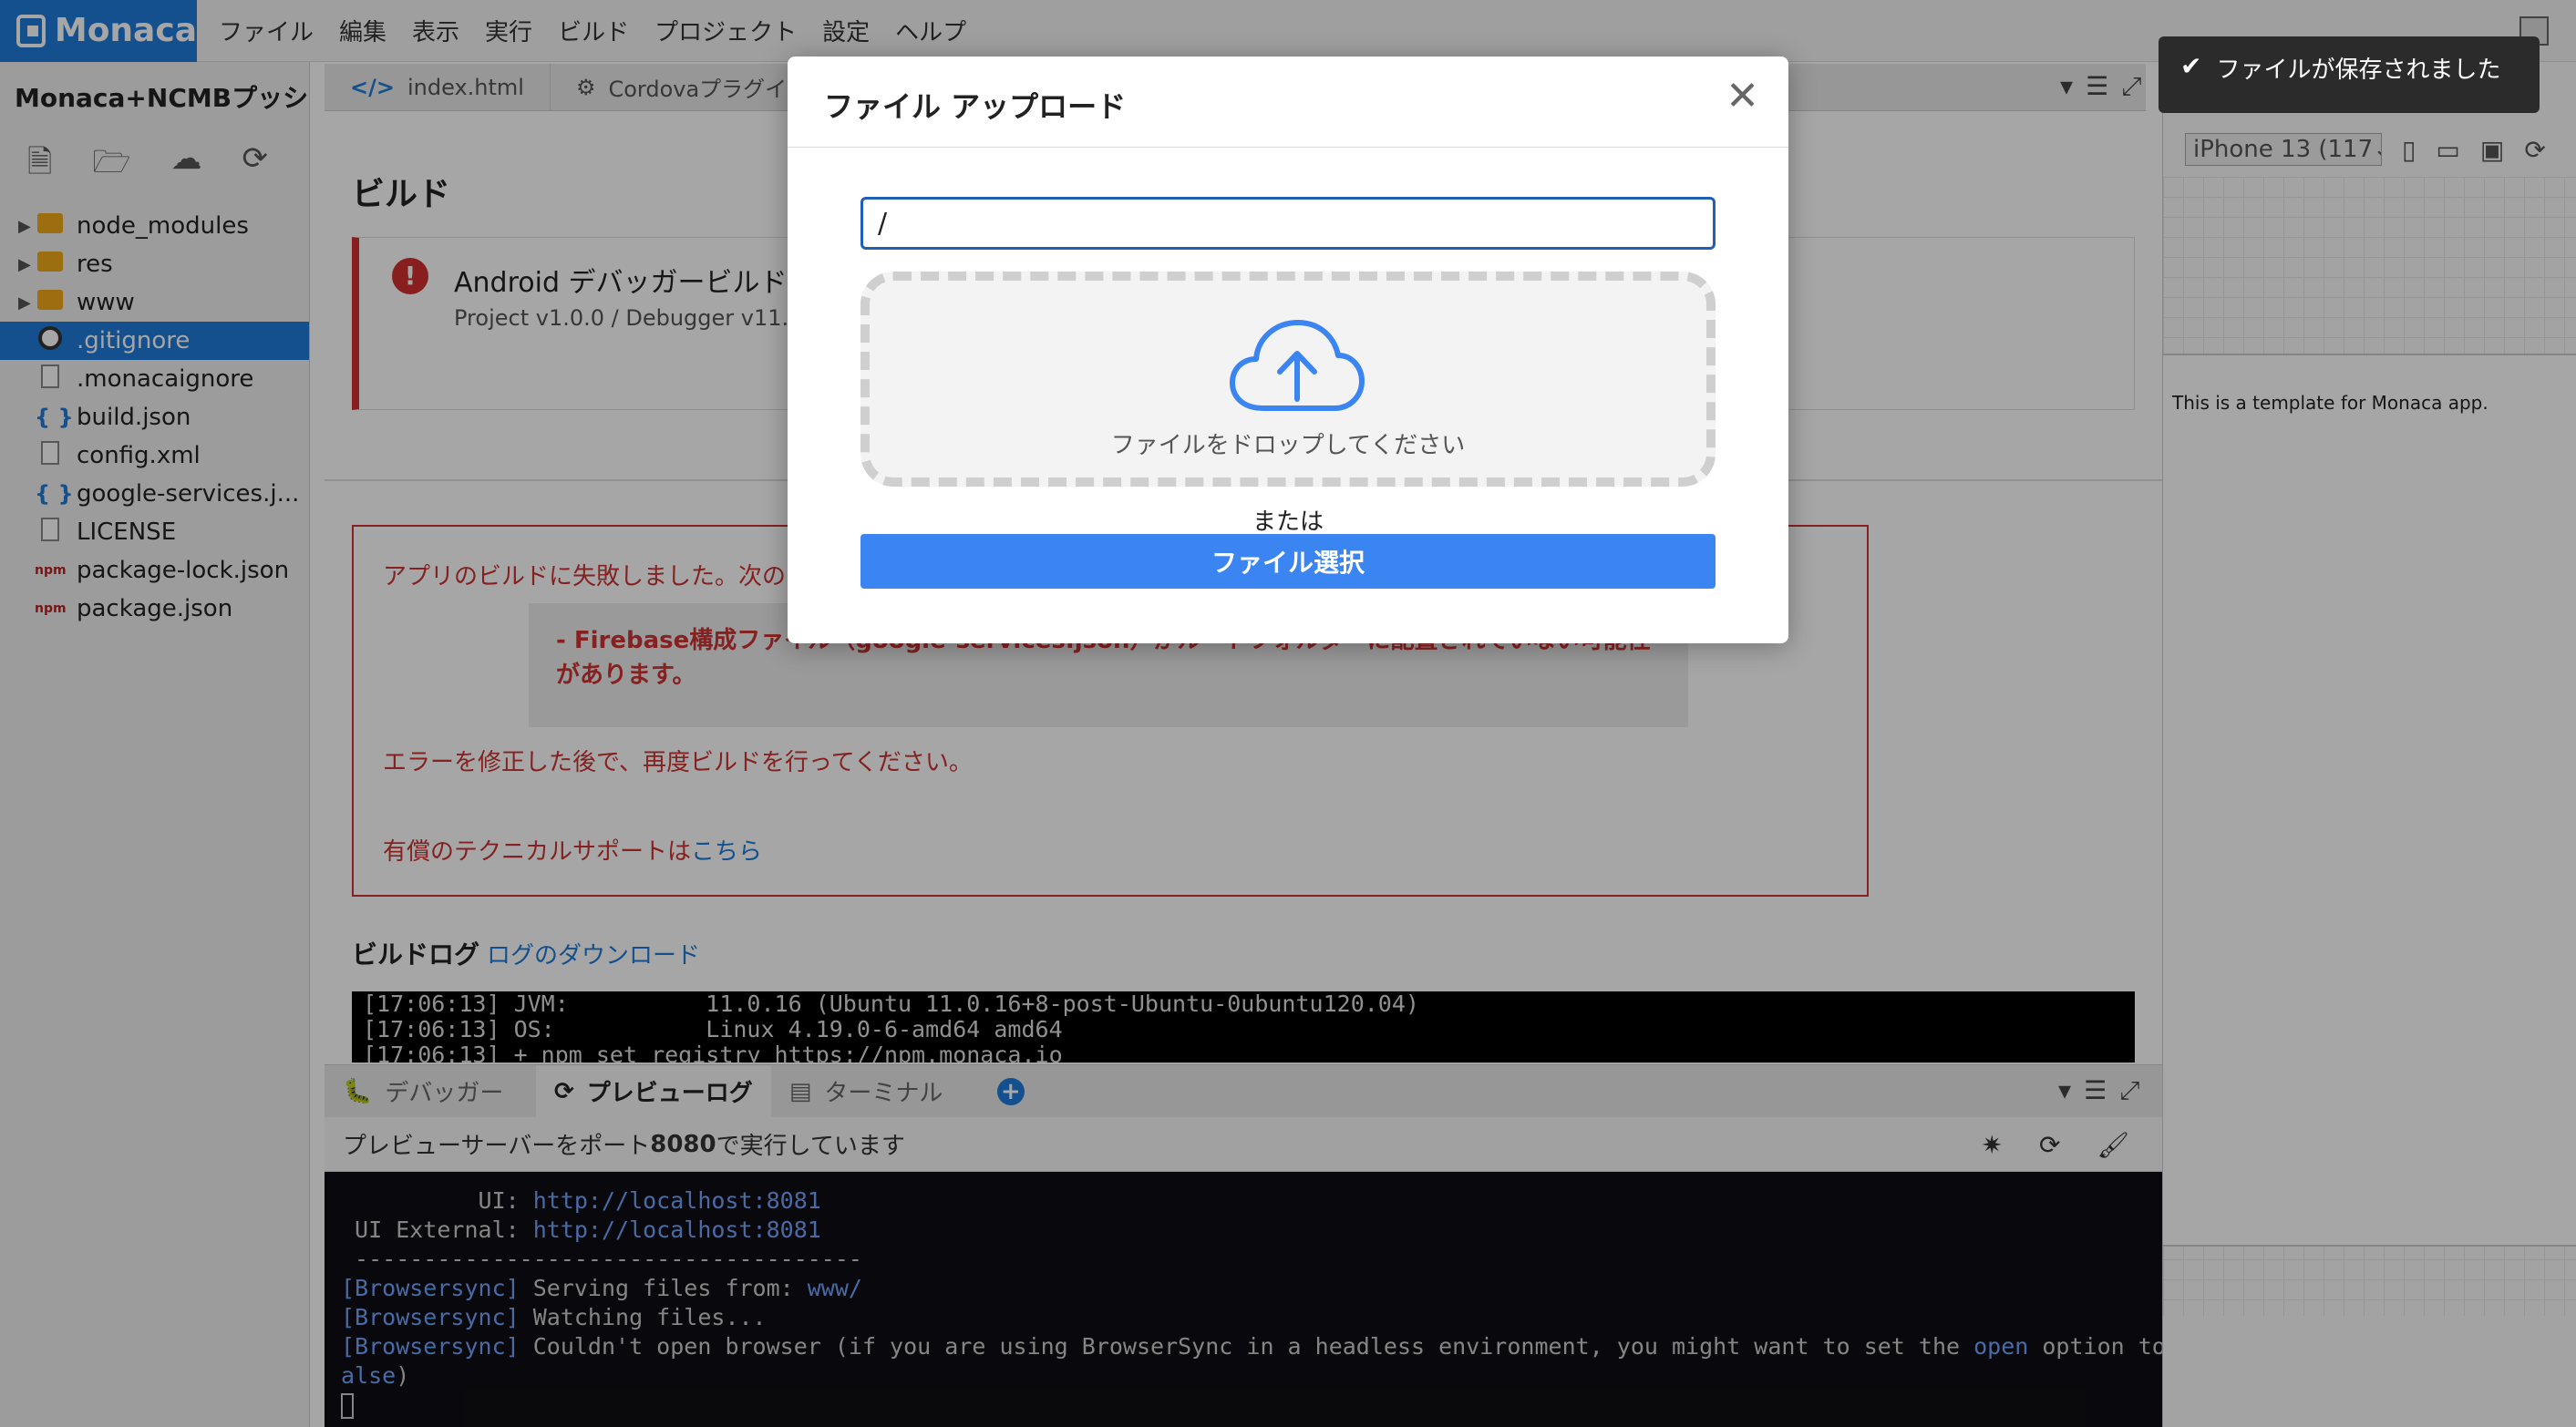 Image resolution: width=2576 pixels, height=1427 pixels. What do you see at coordinates (1288, 102) in the screenshot?
I see `dialog-header: ファイル アップロード ✕` at bounding box center [1288, 102].